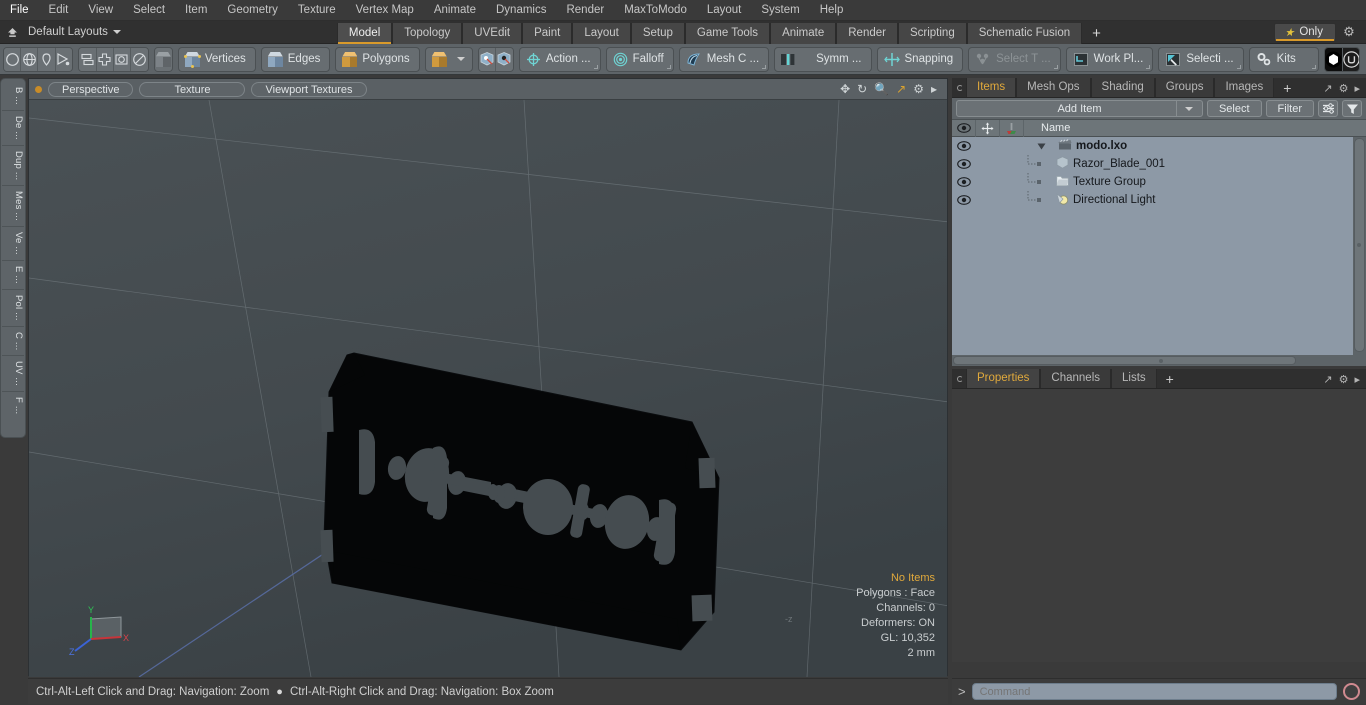 Image resolution: width=1366 pixels, height=705 pixels. I want to click on mirror-icon, so click(88, 59).